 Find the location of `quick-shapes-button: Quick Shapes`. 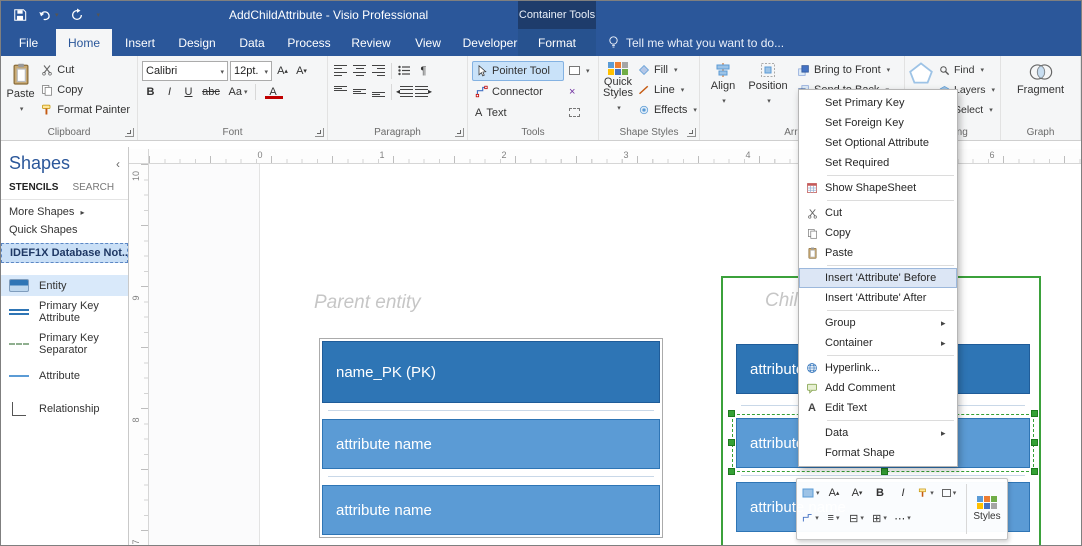

quick-shapes-button: Quick Shapes is located at coordinates (64, 227).